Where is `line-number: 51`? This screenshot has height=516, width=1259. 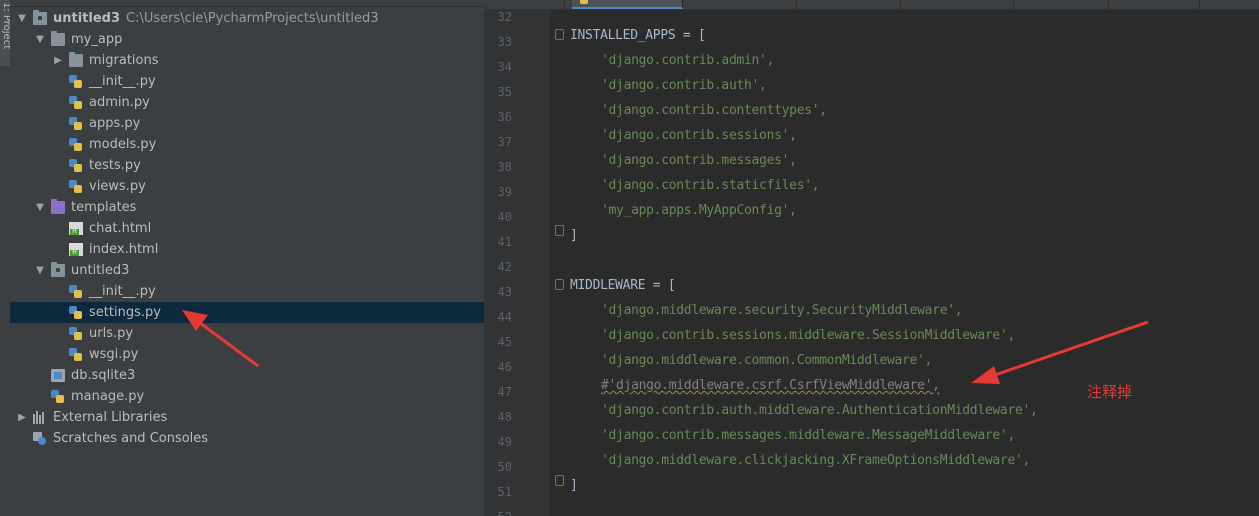
line-number: 51 is located at coordinates (504, 492).